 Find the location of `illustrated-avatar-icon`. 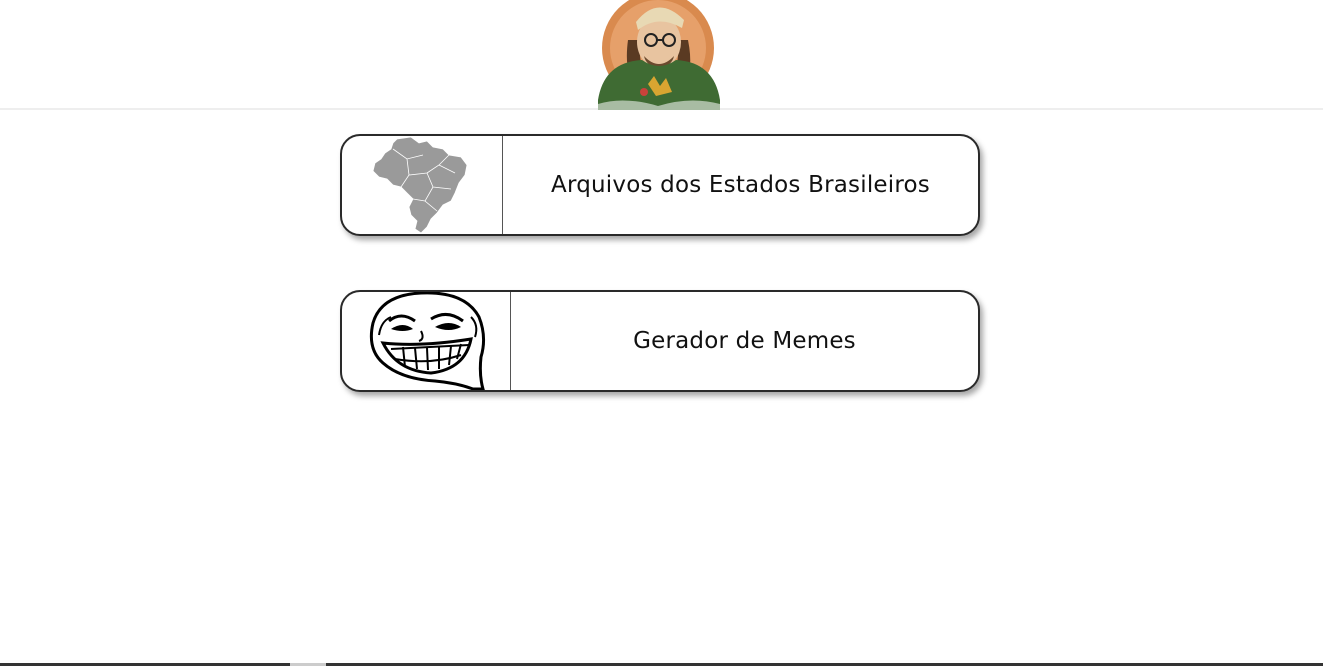

illustrated-avatar-icon is located at coordinates (659, 55).